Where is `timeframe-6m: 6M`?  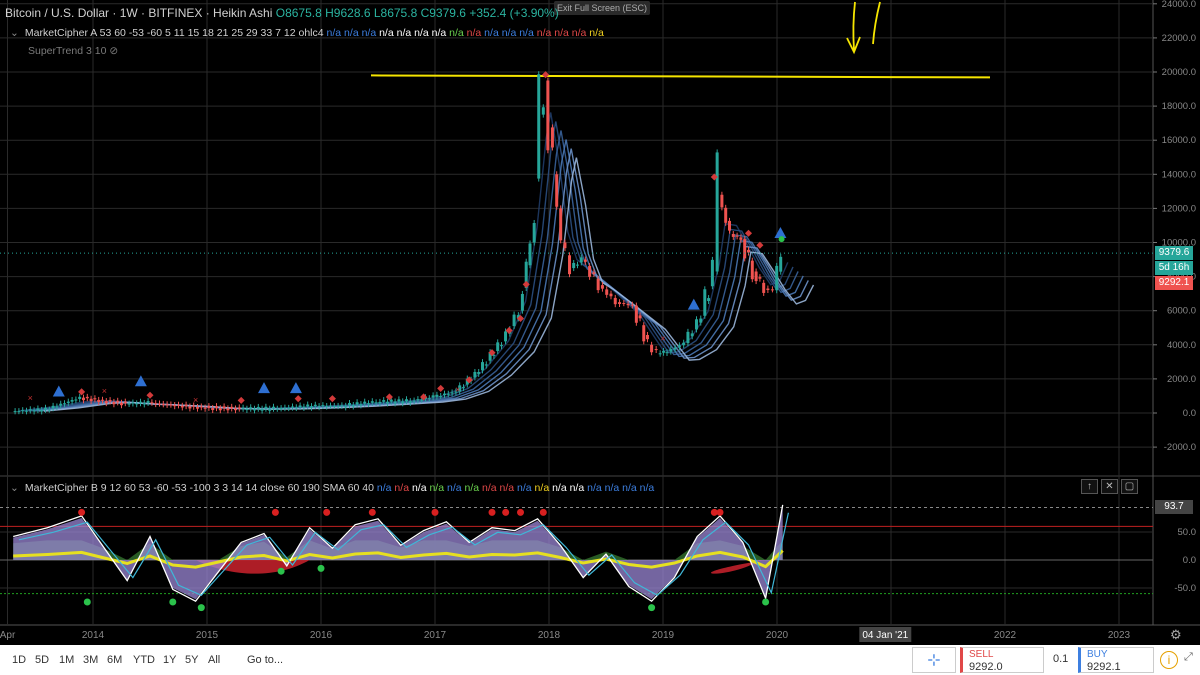 timeframe-6m: 6M is located at coordinates (114, 660).